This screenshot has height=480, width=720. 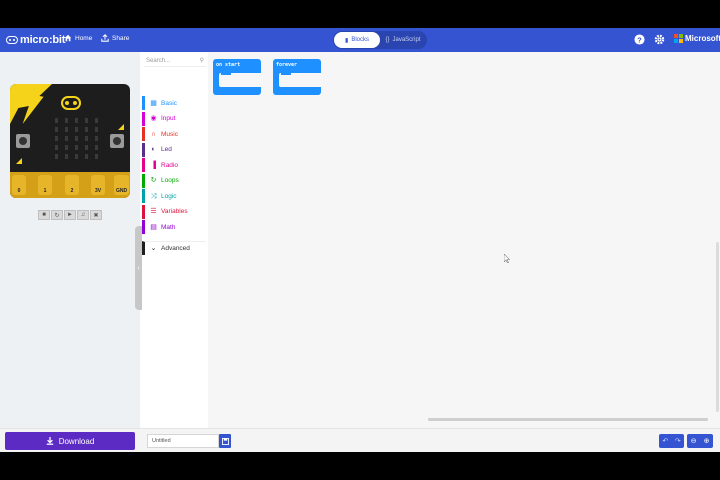 I want to click on zoom-in-icon: ⊕, so click(x=707, y=441).